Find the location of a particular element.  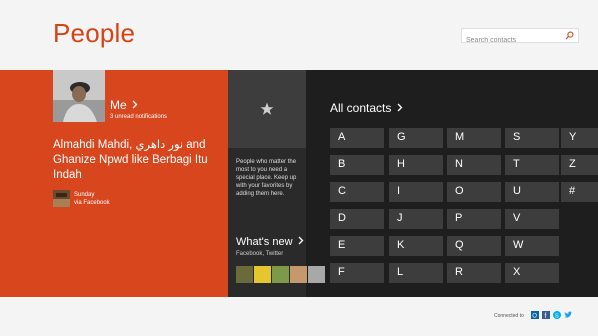

search-box is located at coordinates (520, 37).